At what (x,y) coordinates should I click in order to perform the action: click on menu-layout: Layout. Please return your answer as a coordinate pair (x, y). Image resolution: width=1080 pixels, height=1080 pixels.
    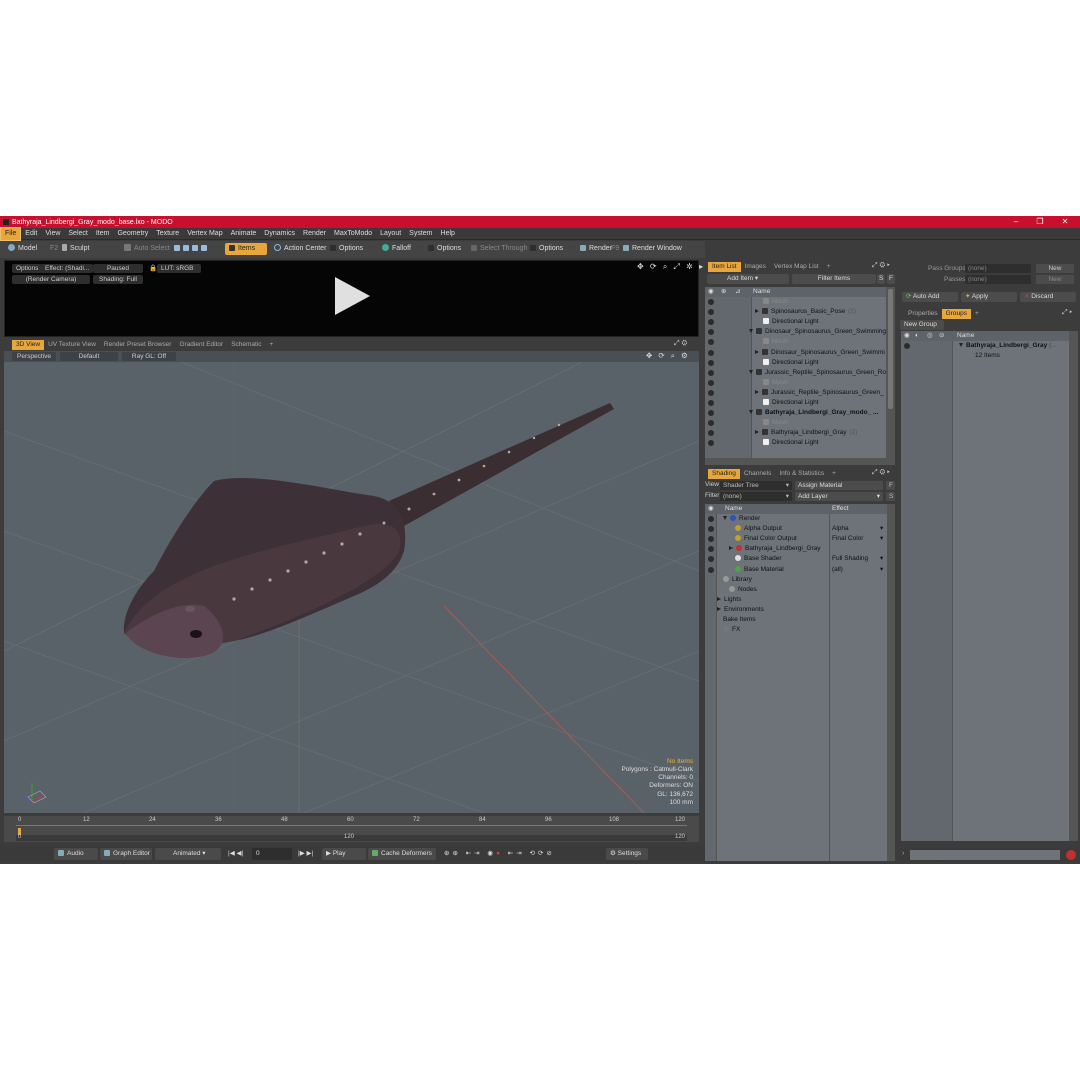
    Looking at the image, I should click on (390, 234).